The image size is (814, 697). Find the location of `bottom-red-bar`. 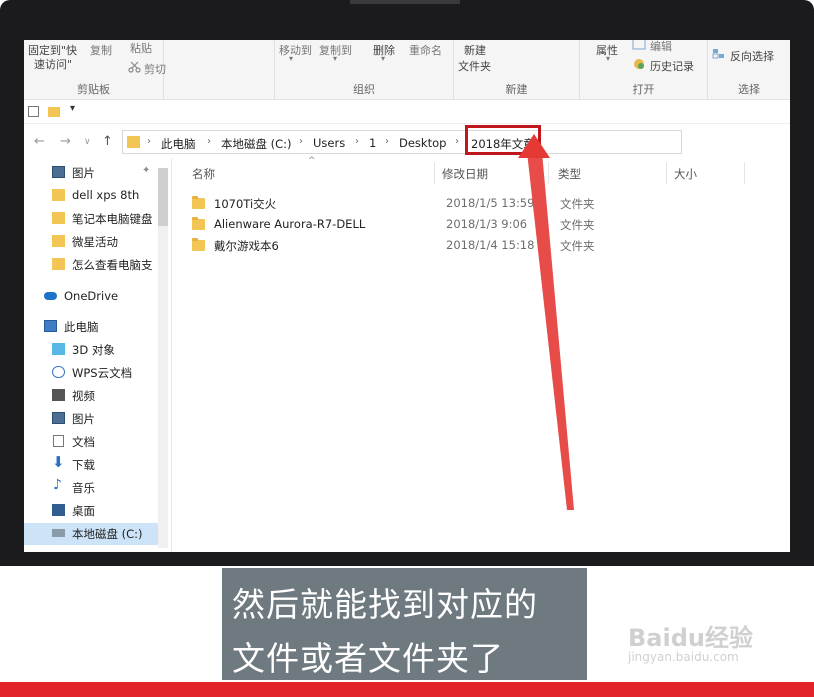

bottom-red-bar is located at coordinates (407, 689).